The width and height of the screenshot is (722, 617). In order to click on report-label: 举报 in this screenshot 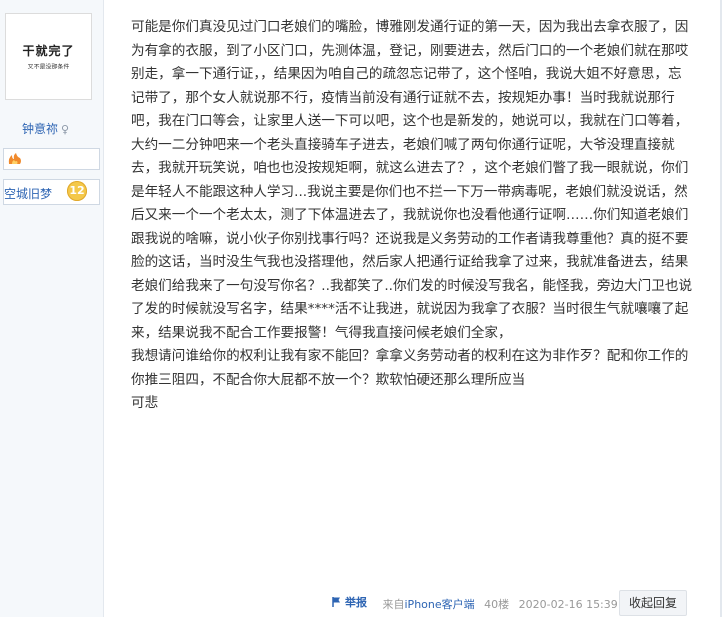, I will do `click(356, 602)`.